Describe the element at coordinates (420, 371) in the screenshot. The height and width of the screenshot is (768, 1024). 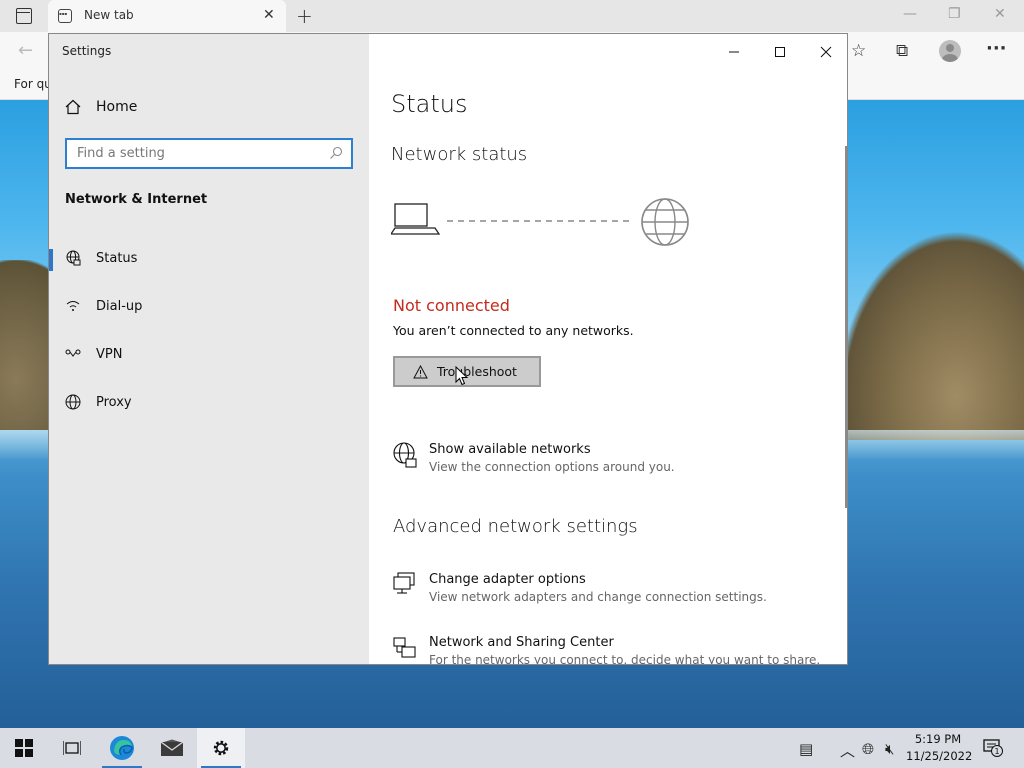
I see `warning-triangle-icon` at that location.